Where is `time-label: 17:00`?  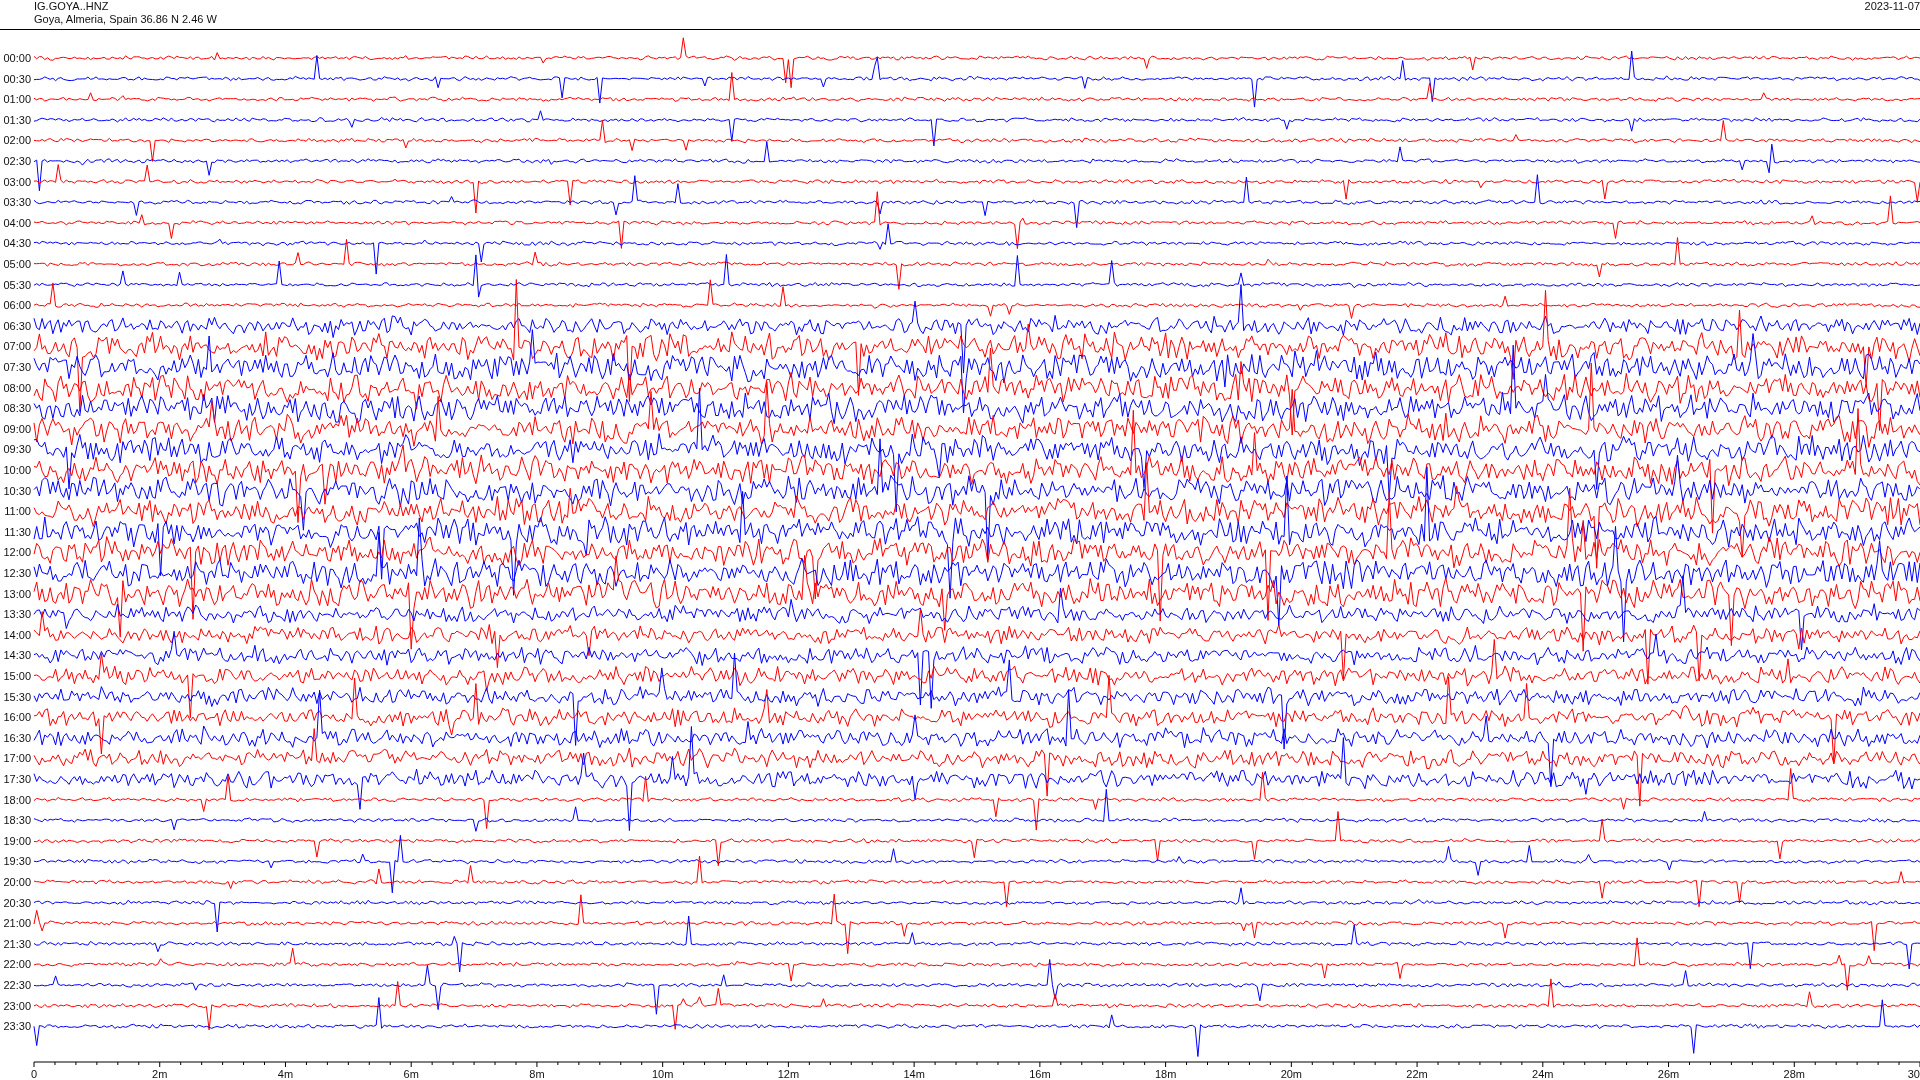 time-label: 17:00 is located at coordinates (17, 758).